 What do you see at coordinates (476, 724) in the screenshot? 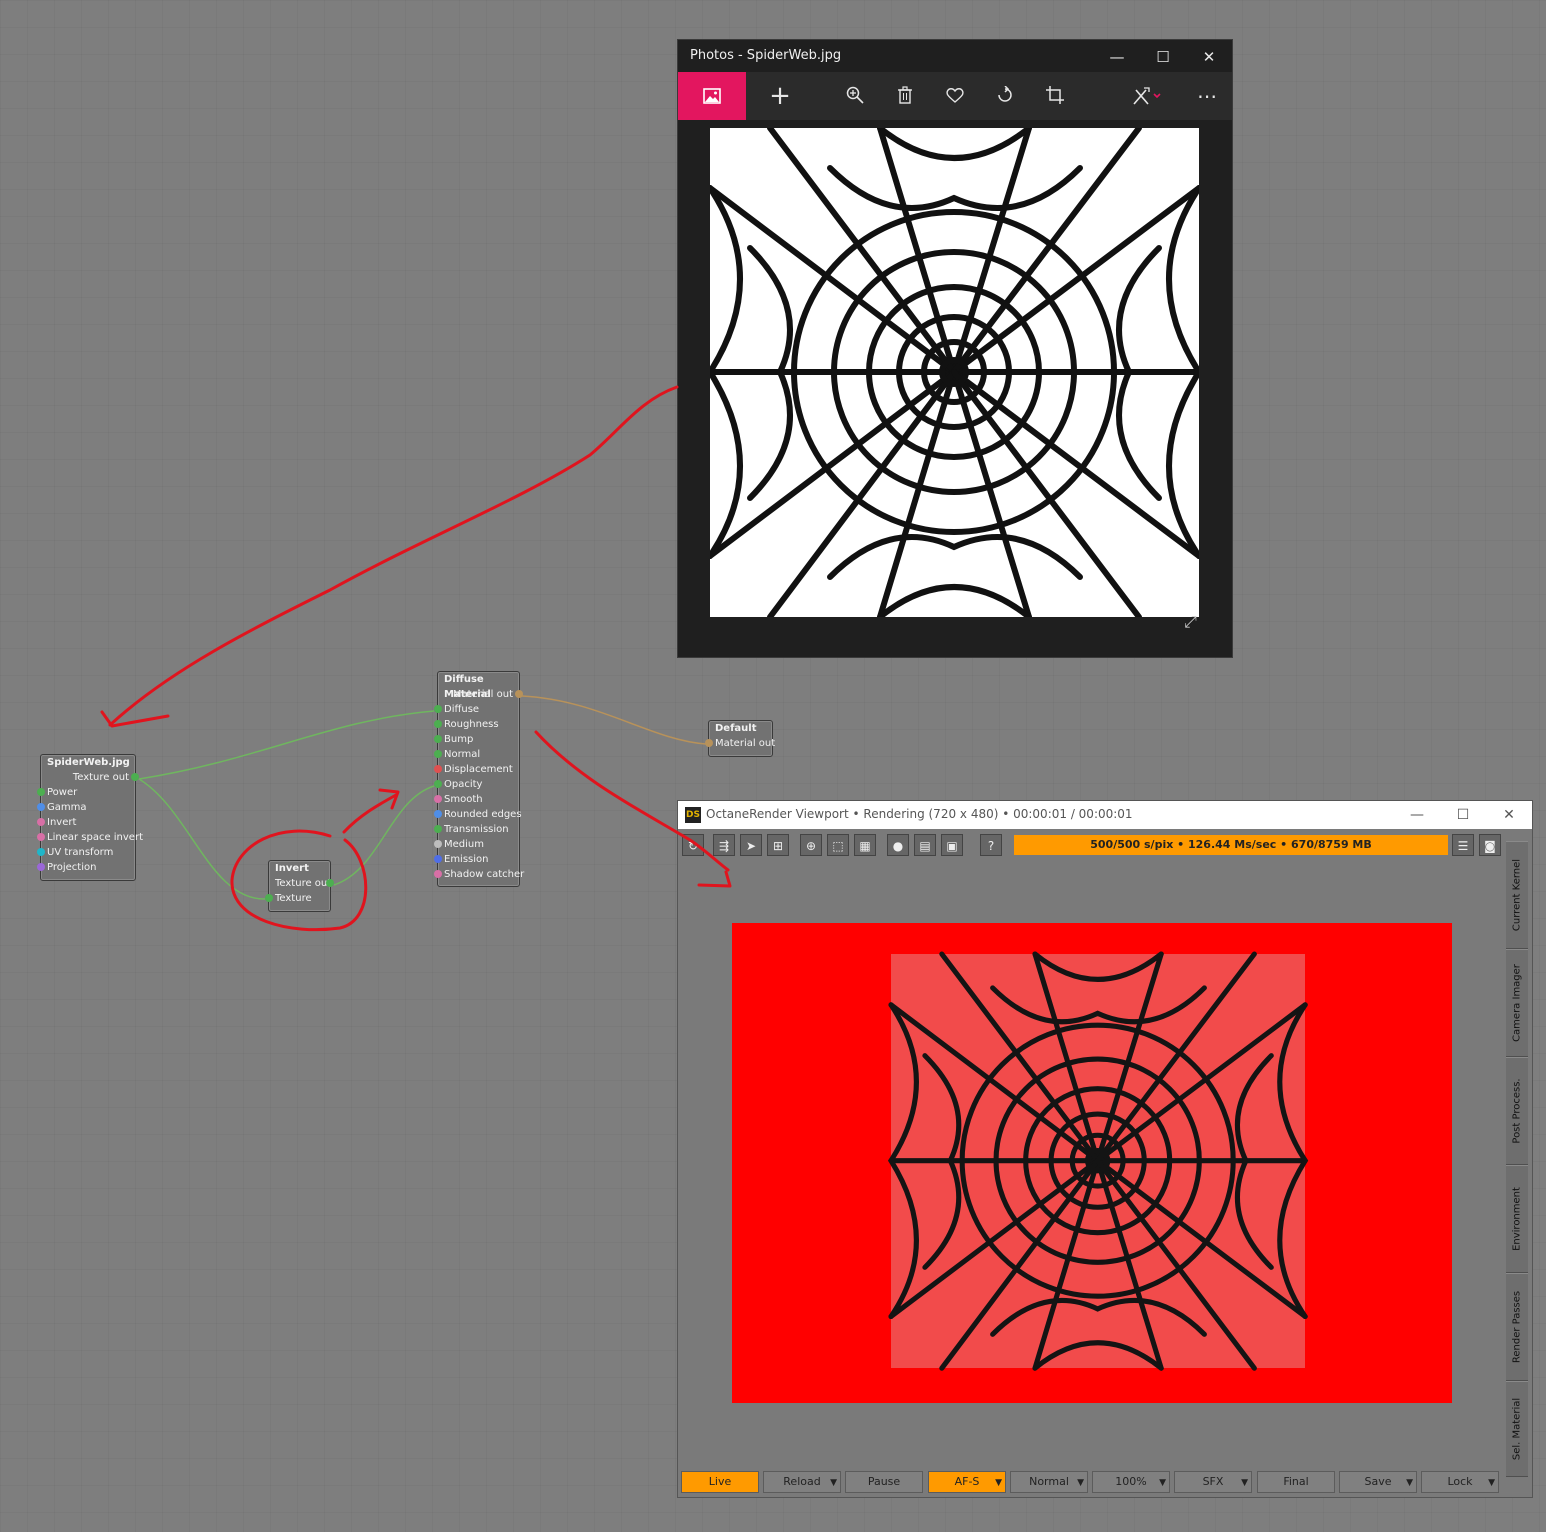
I see `input-roughness: Roughness` at bounding box center [476, 724].